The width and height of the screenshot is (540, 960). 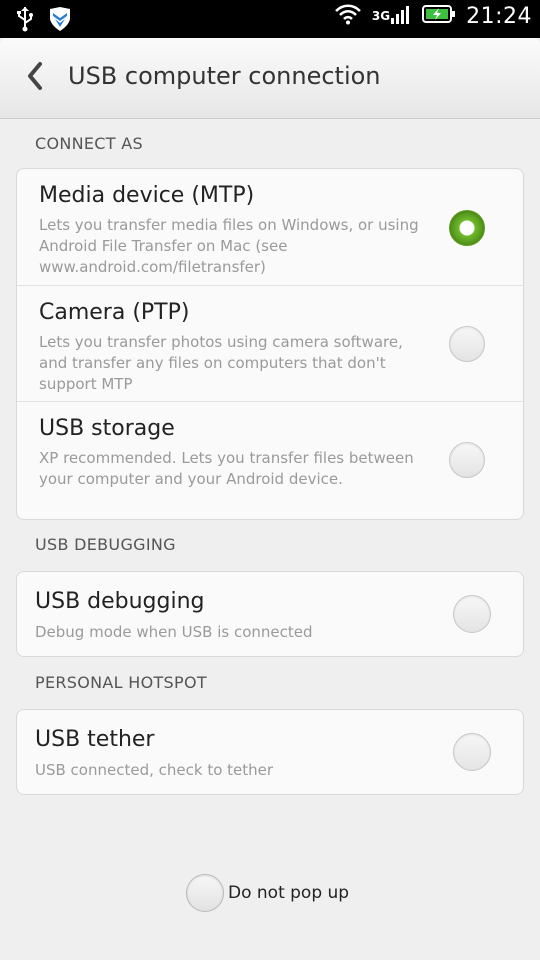 What do you see at coordinates (114, 312) in the screenshot?
I see `option-title: Camera (PTP)` at bounding box center [114, 312].